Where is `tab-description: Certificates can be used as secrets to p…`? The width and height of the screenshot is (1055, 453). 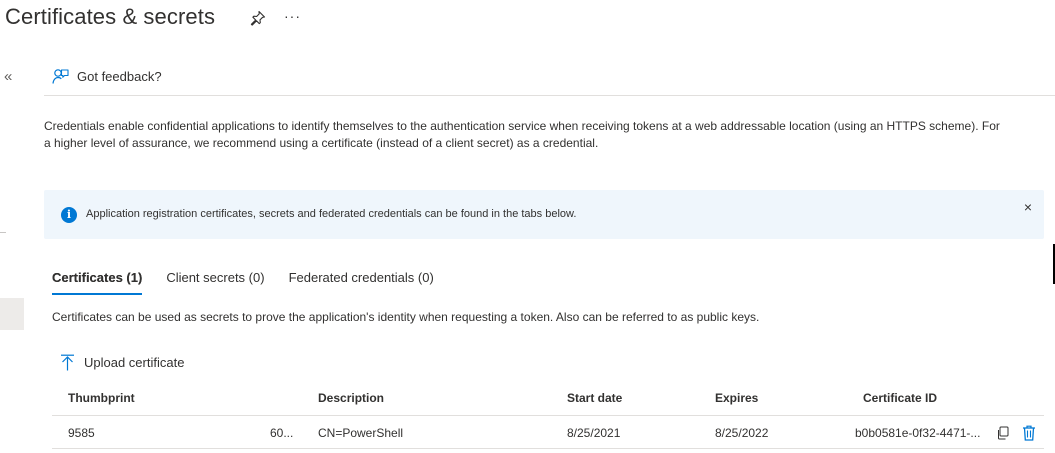
tab-description: Certificates can be used as secrets to p… is located at coordinates (406, 317).